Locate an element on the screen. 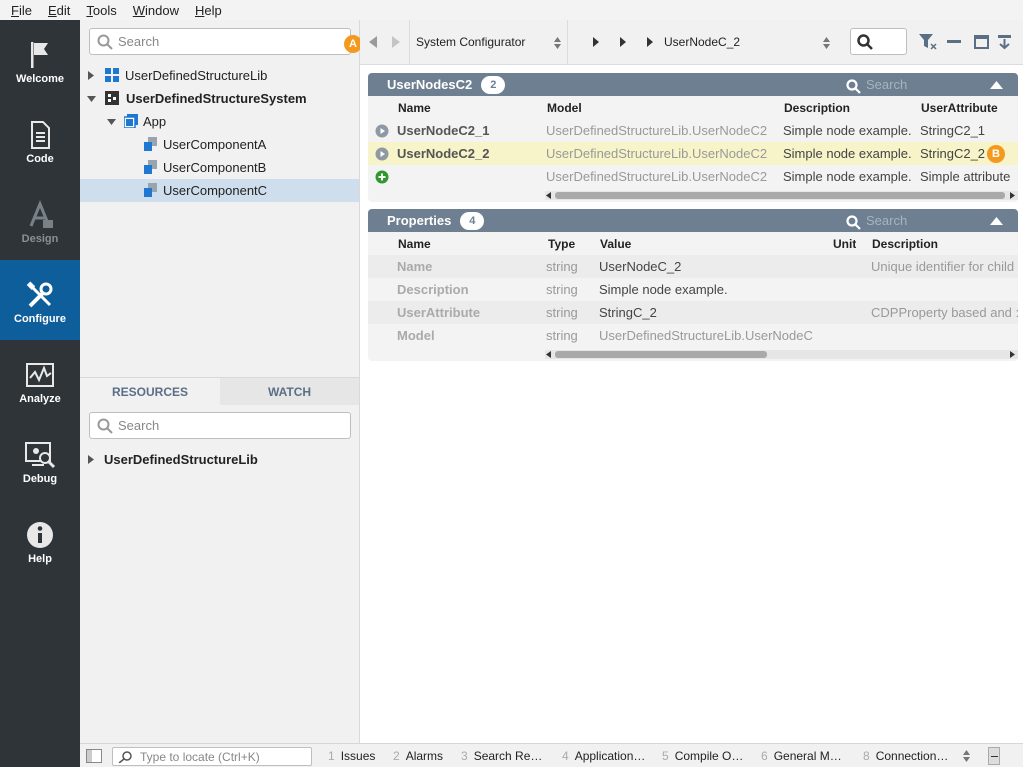 This screenshot has width=1023, height=767. tab-watch: WATCH is located at coordinates (289, 391).